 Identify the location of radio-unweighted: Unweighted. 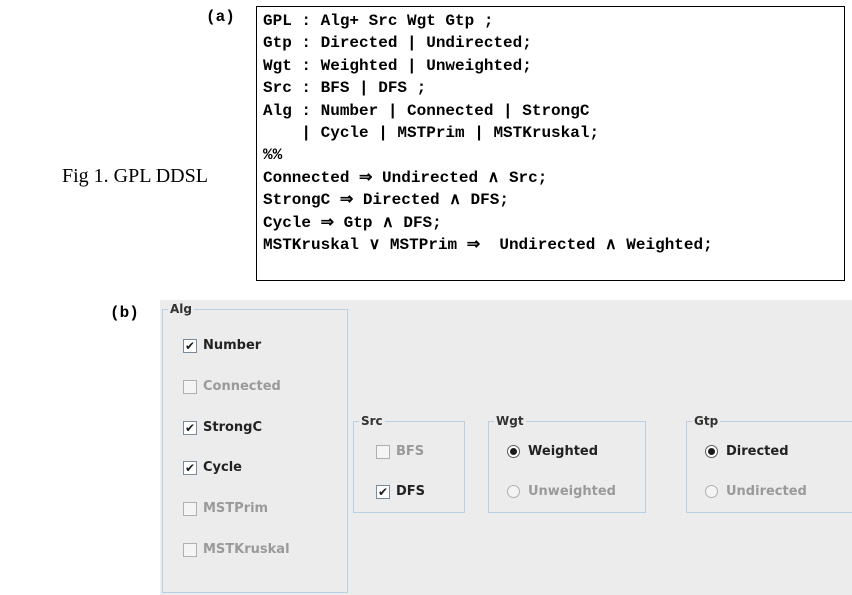
(561, 491).